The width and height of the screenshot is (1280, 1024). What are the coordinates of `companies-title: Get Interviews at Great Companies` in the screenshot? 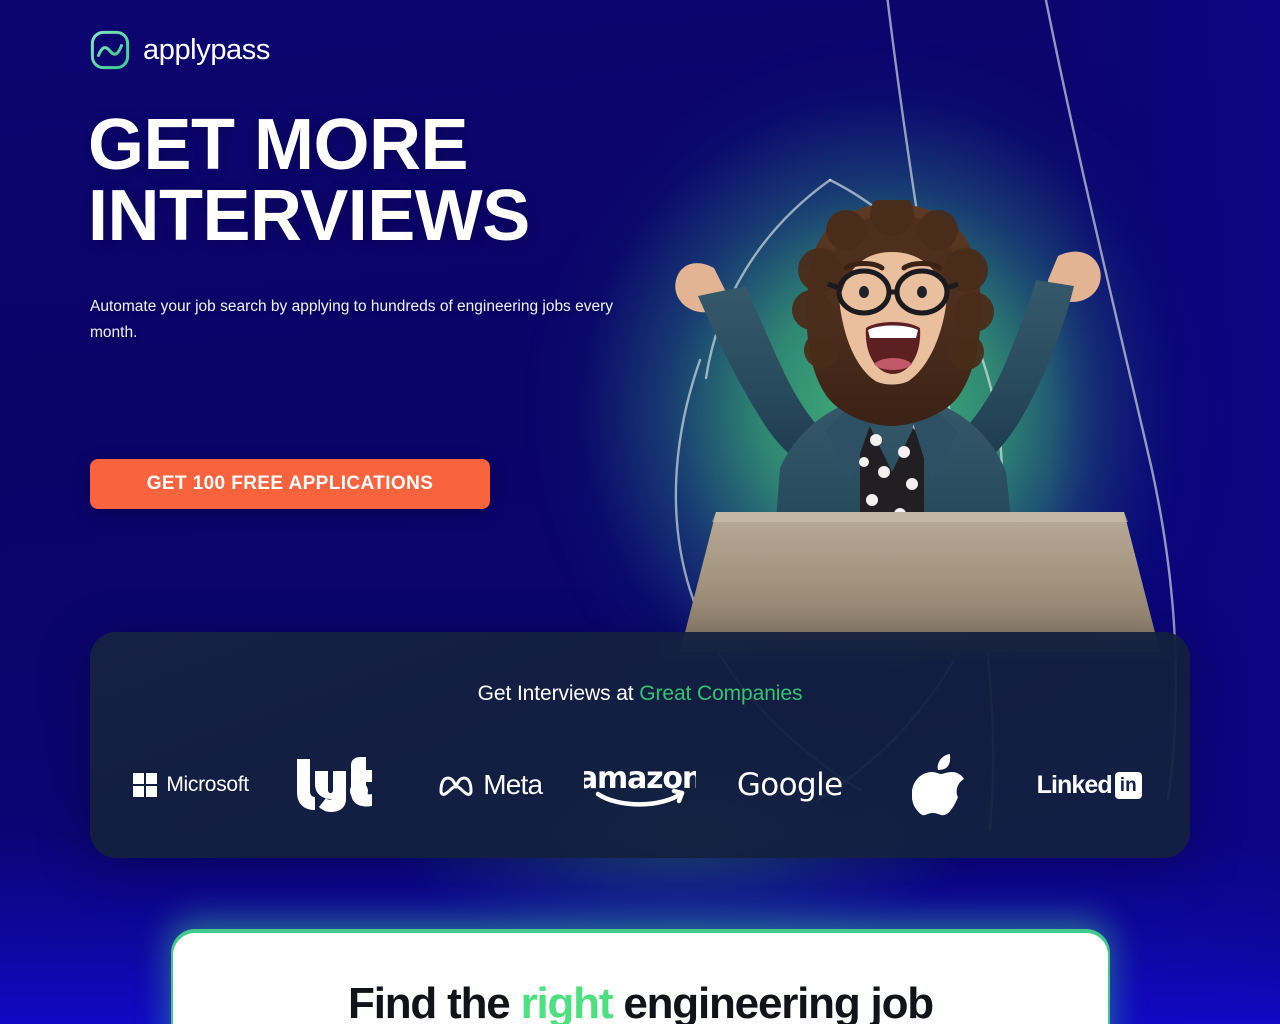 It's located at (640, 694).